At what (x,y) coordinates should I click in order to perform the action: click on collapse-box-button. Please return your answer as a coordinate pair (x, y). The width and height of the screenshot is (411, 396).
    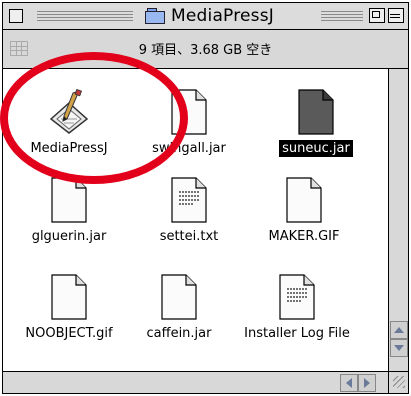
    Looking at the image, I should click on (396, 15).